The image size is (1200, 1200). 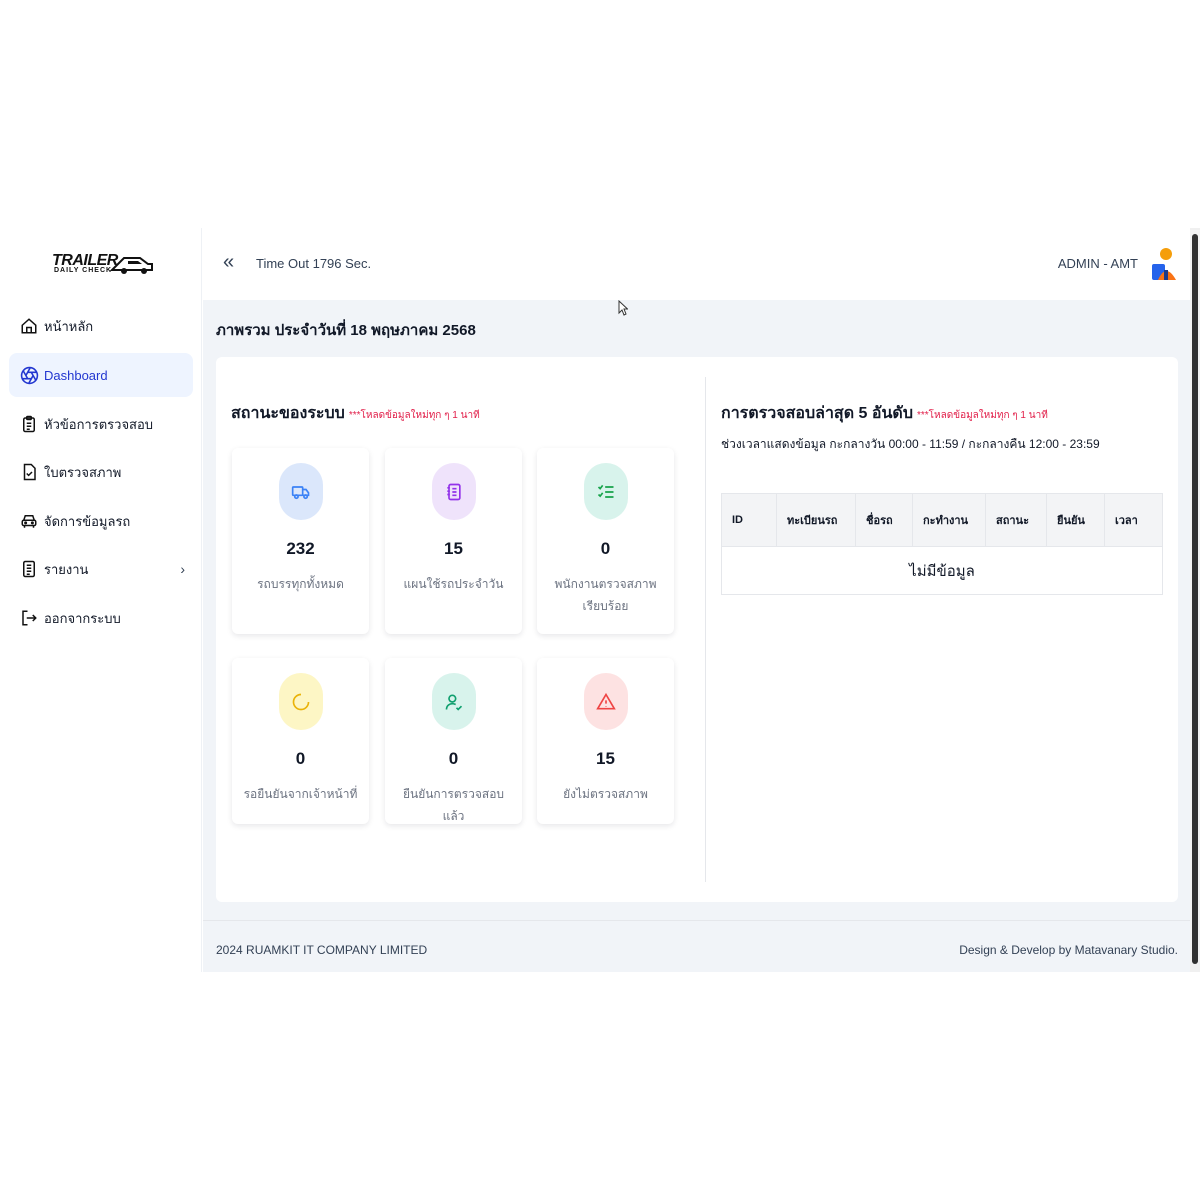 I want to click on truck-logo-icon, so click(x=131, y=265).